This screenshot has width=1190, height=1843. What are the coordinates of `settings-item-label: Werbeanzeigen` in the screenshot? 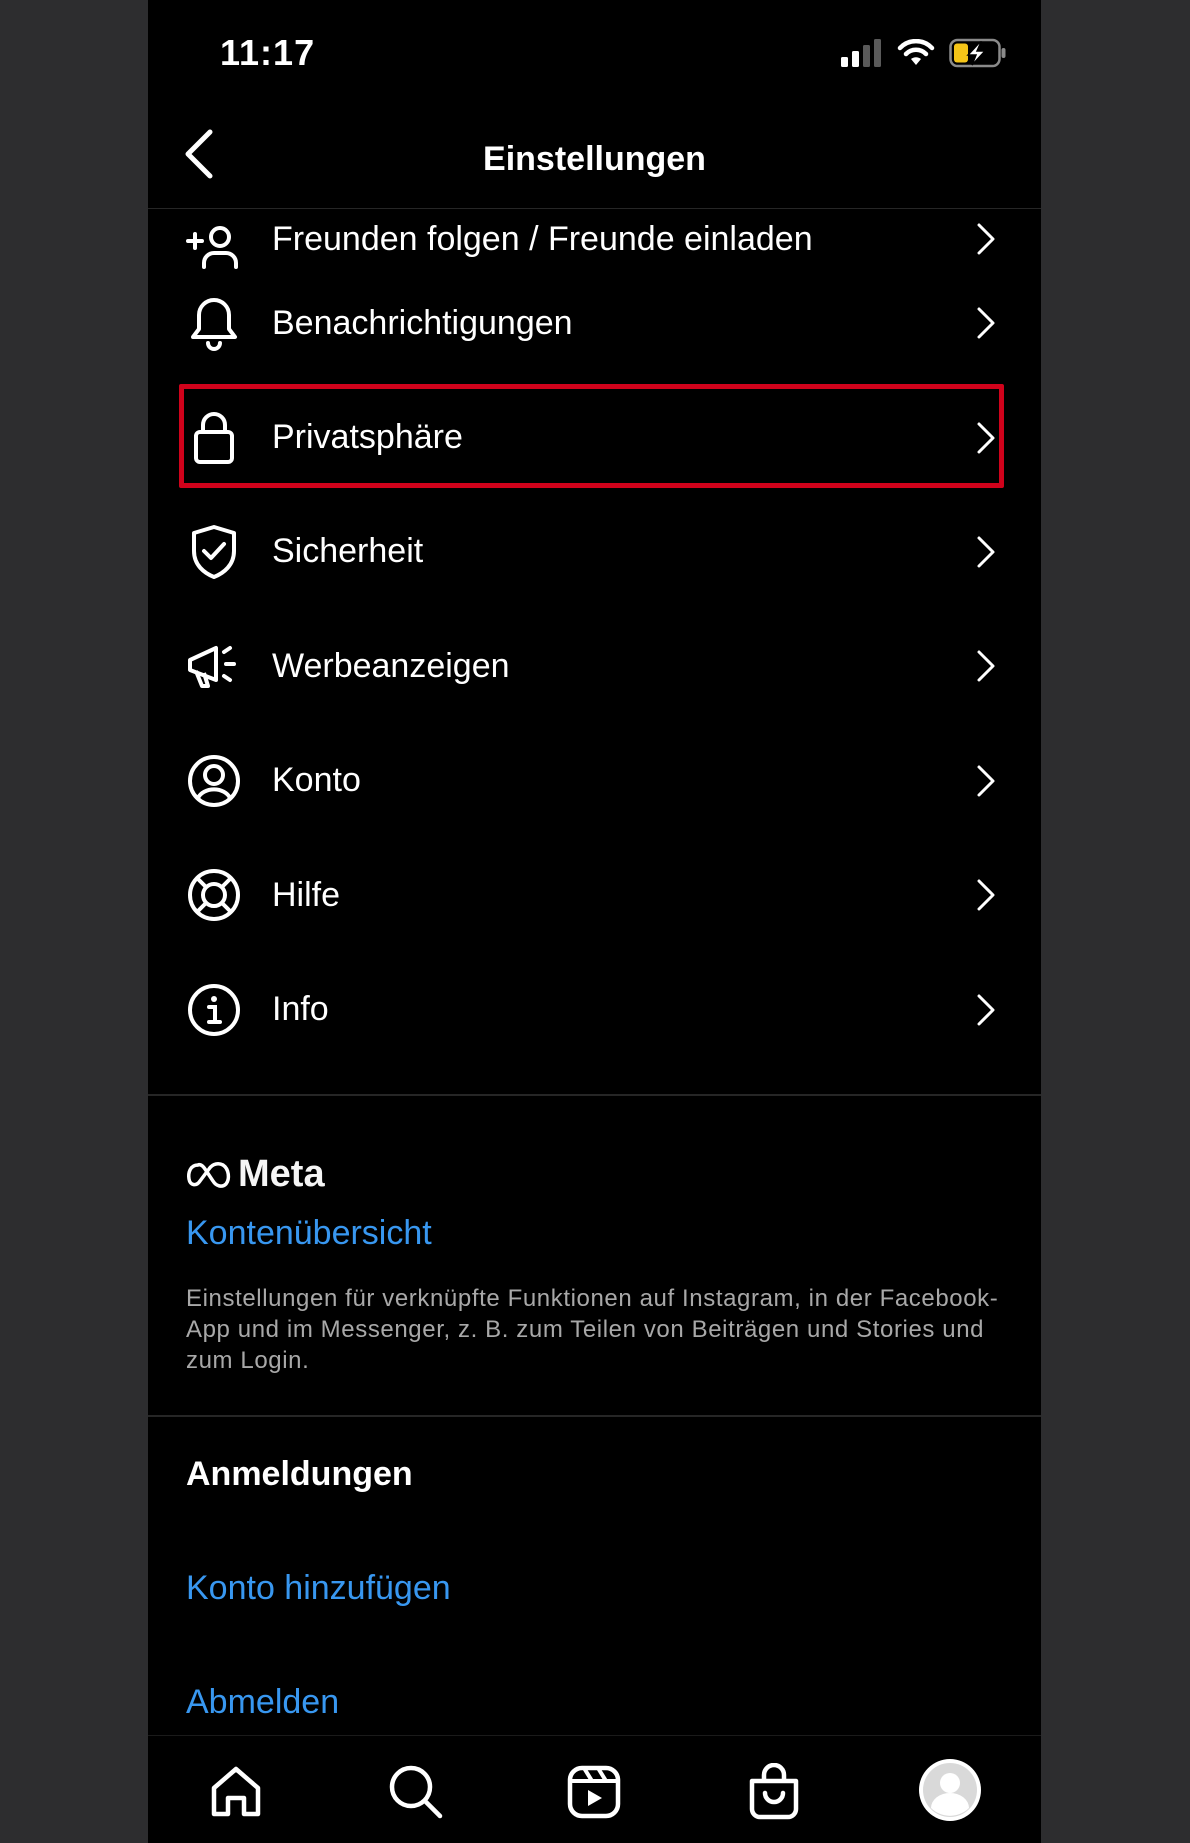 It's located at (391, 665).